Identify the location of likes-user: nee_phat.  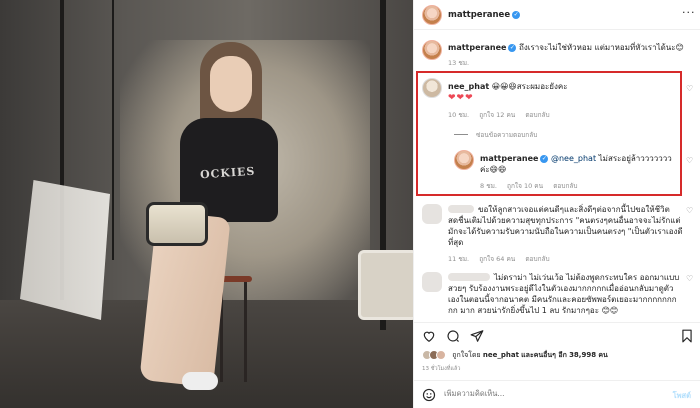
(501, 355).